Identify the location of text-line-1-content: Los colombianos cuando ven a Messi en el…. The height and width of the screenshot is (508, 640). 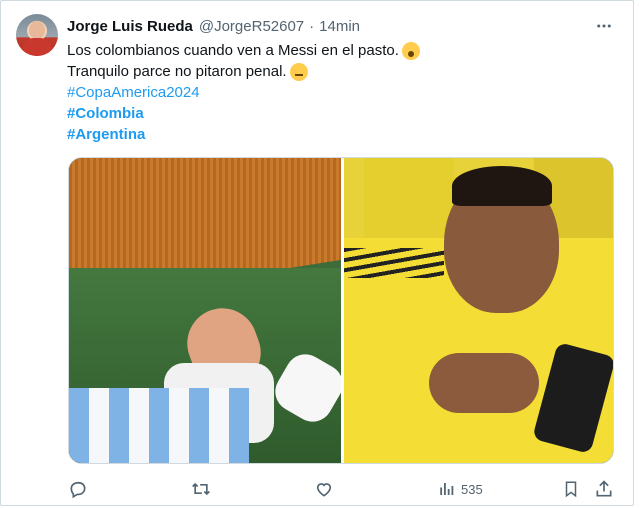
(233, 50).